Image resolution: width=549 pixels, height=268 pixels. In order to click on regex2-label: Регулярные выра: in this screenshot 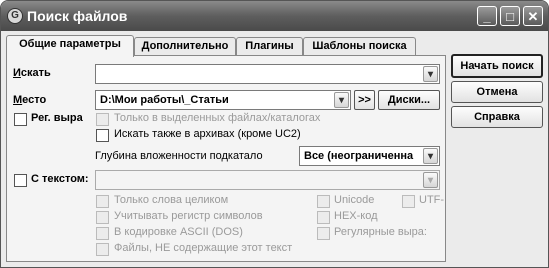, I will do `click(380, 232)`.